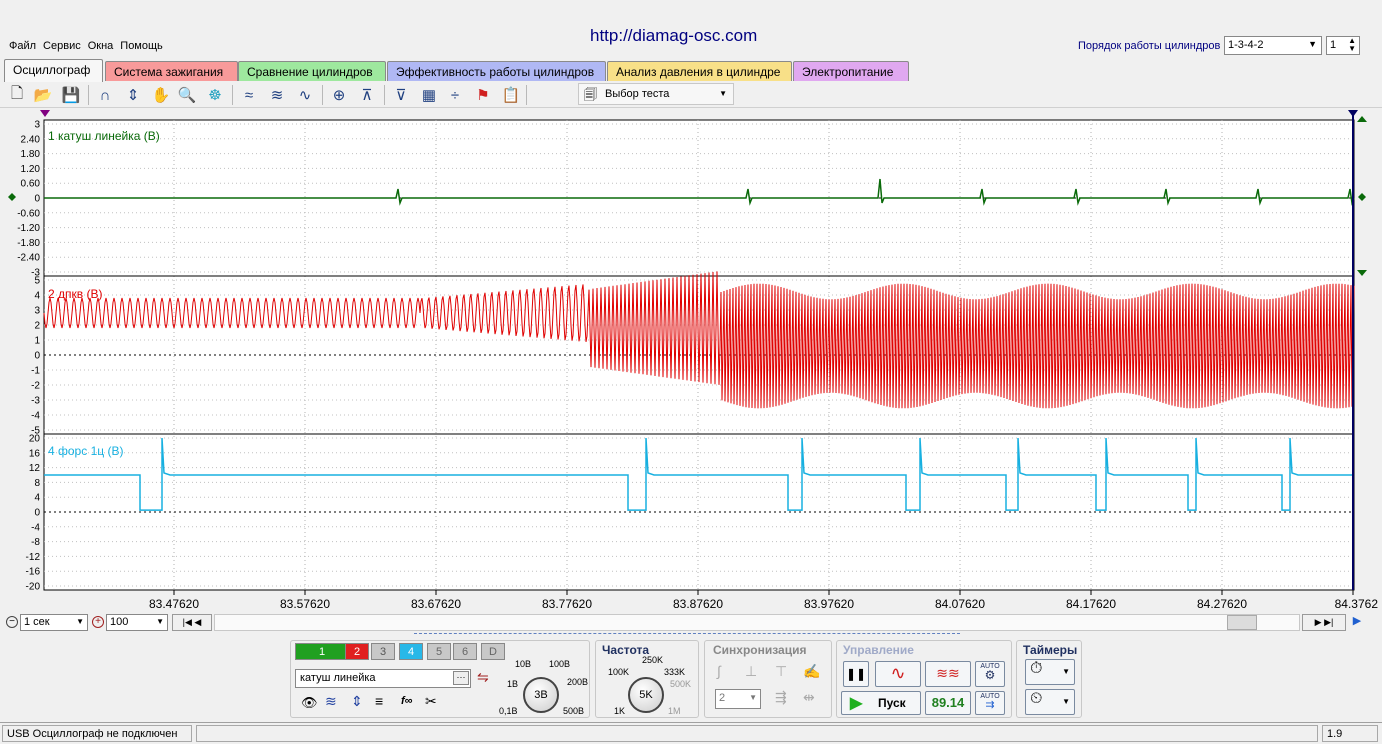 Image resolution: width=1382 pixels, height=744 pixels. Describe the element at coordinates (646, 695) in the screenshot. I see `frequency-knob: 5K` at that location.